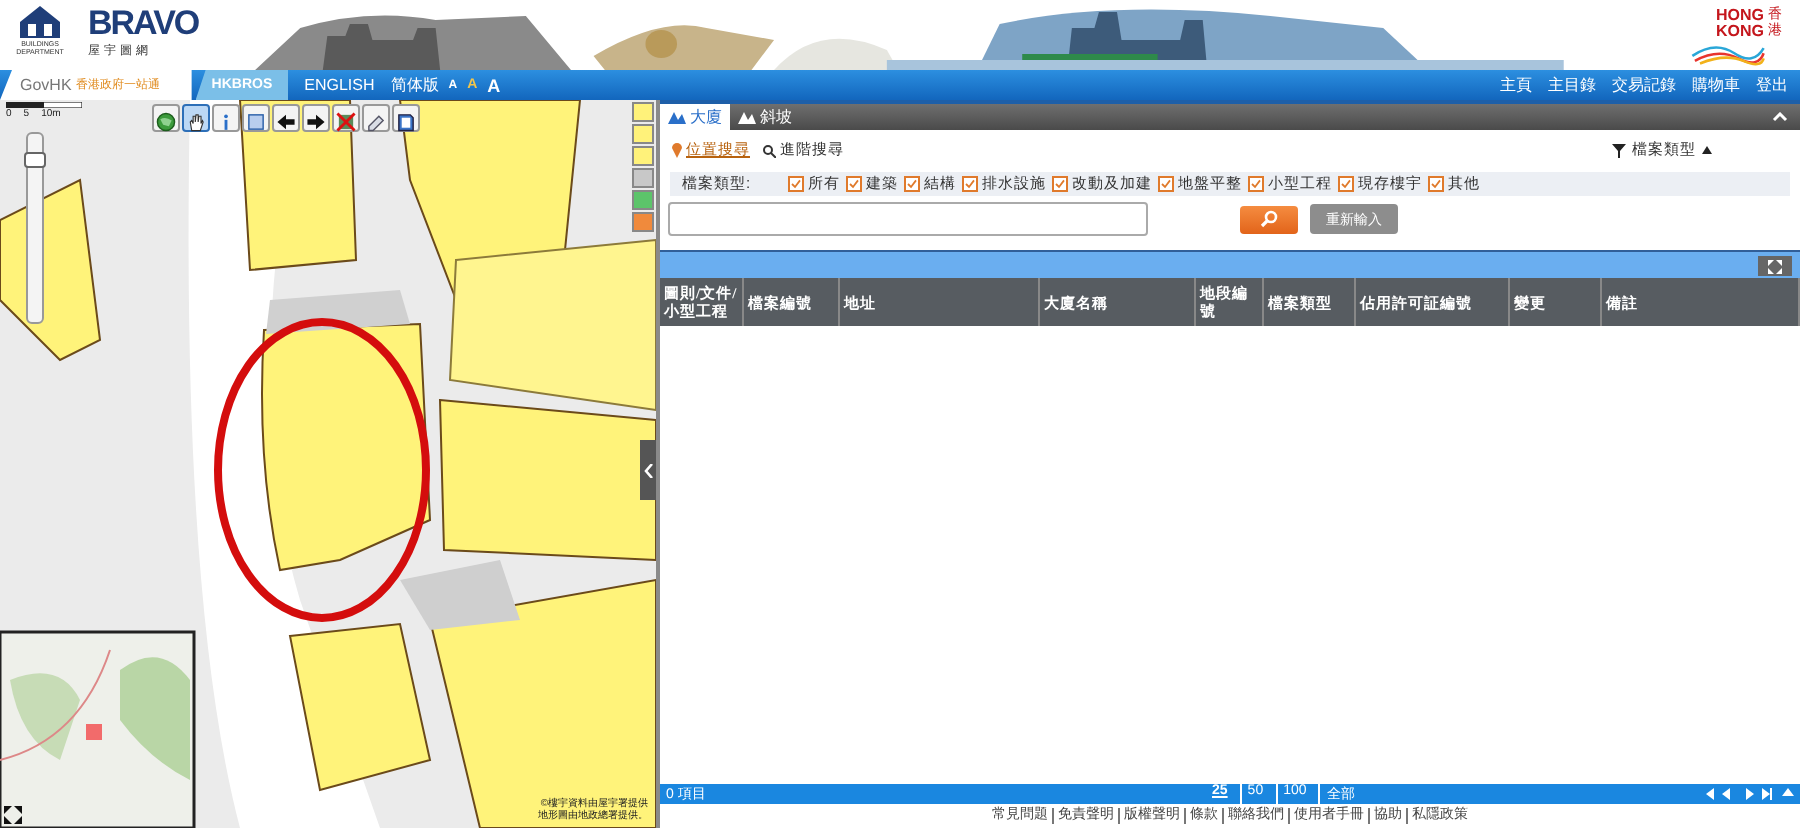 This screenshot has height=828, width=1800. I want to click on nav-link: 登出, so click(1772, 85).